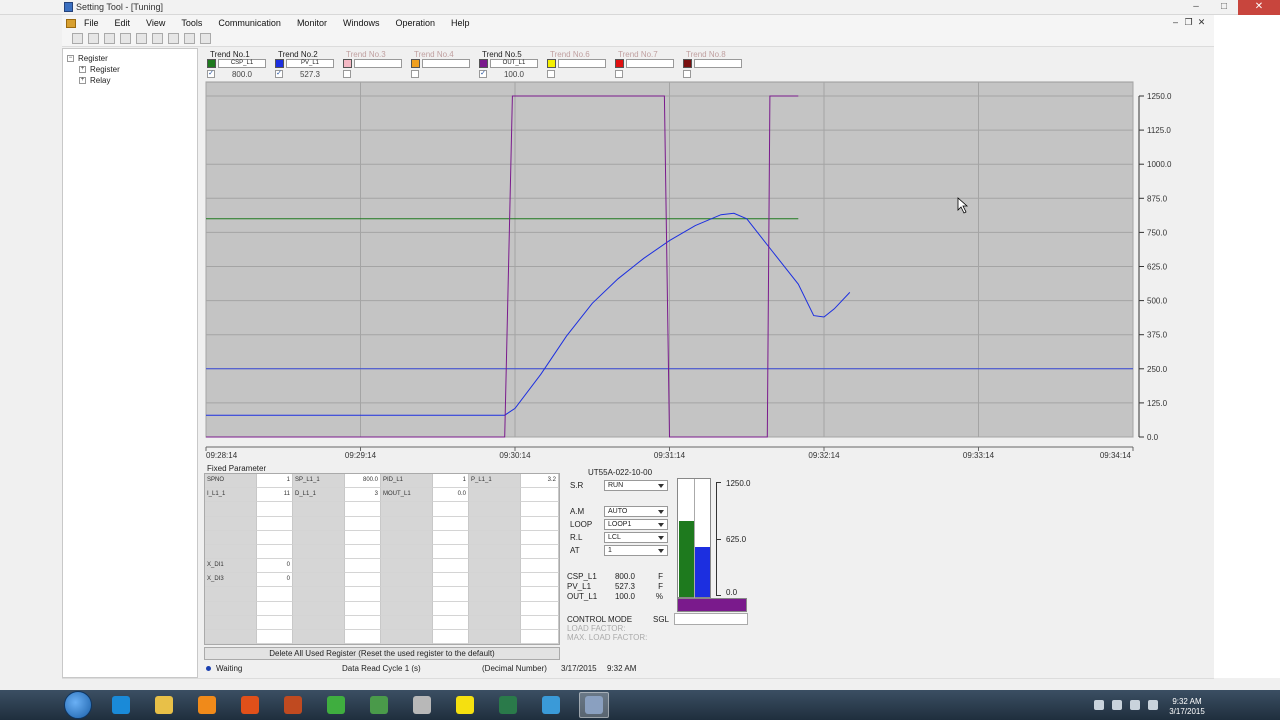  I want to click on cut-icon, so click(141, 38).